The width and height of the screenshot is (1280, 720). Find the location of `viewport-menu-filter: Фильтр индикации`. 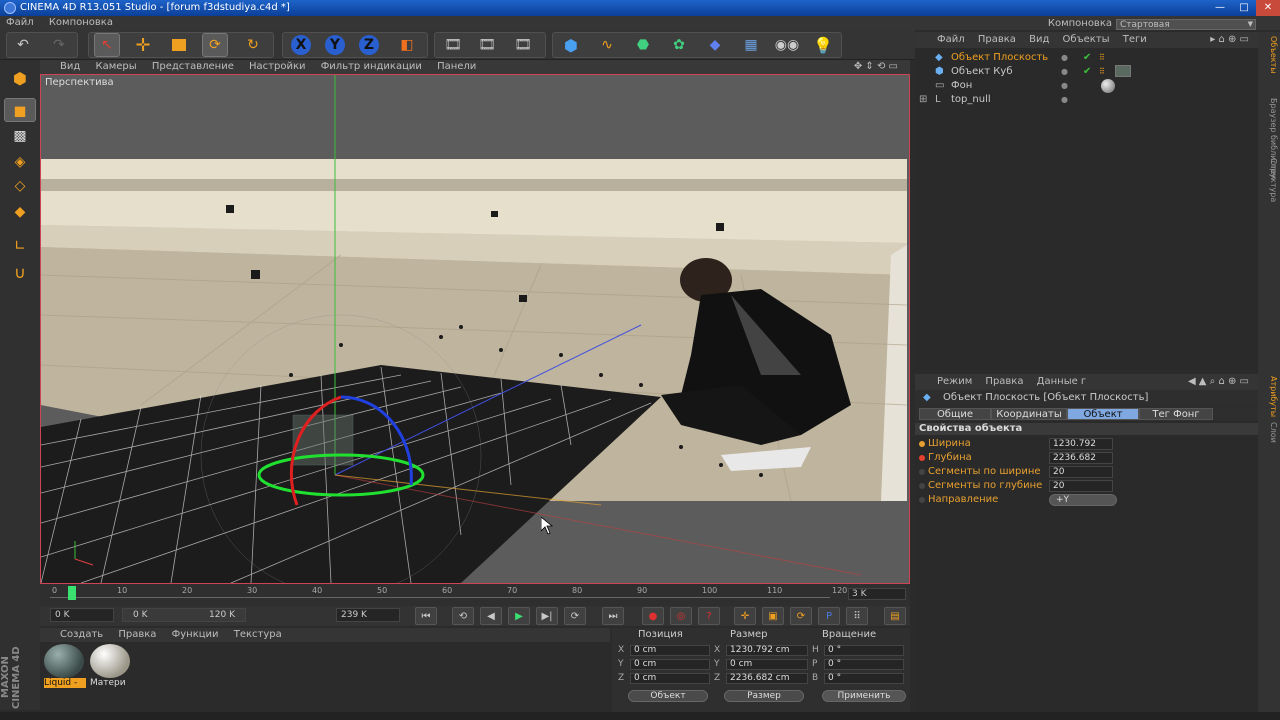

viewport-menu-filter: Фильтр индикации is located at coordinates (371, 67).